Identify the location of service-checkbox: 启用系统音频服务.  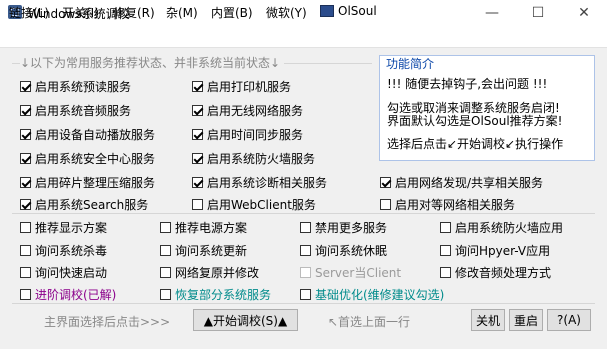
(75, 110).